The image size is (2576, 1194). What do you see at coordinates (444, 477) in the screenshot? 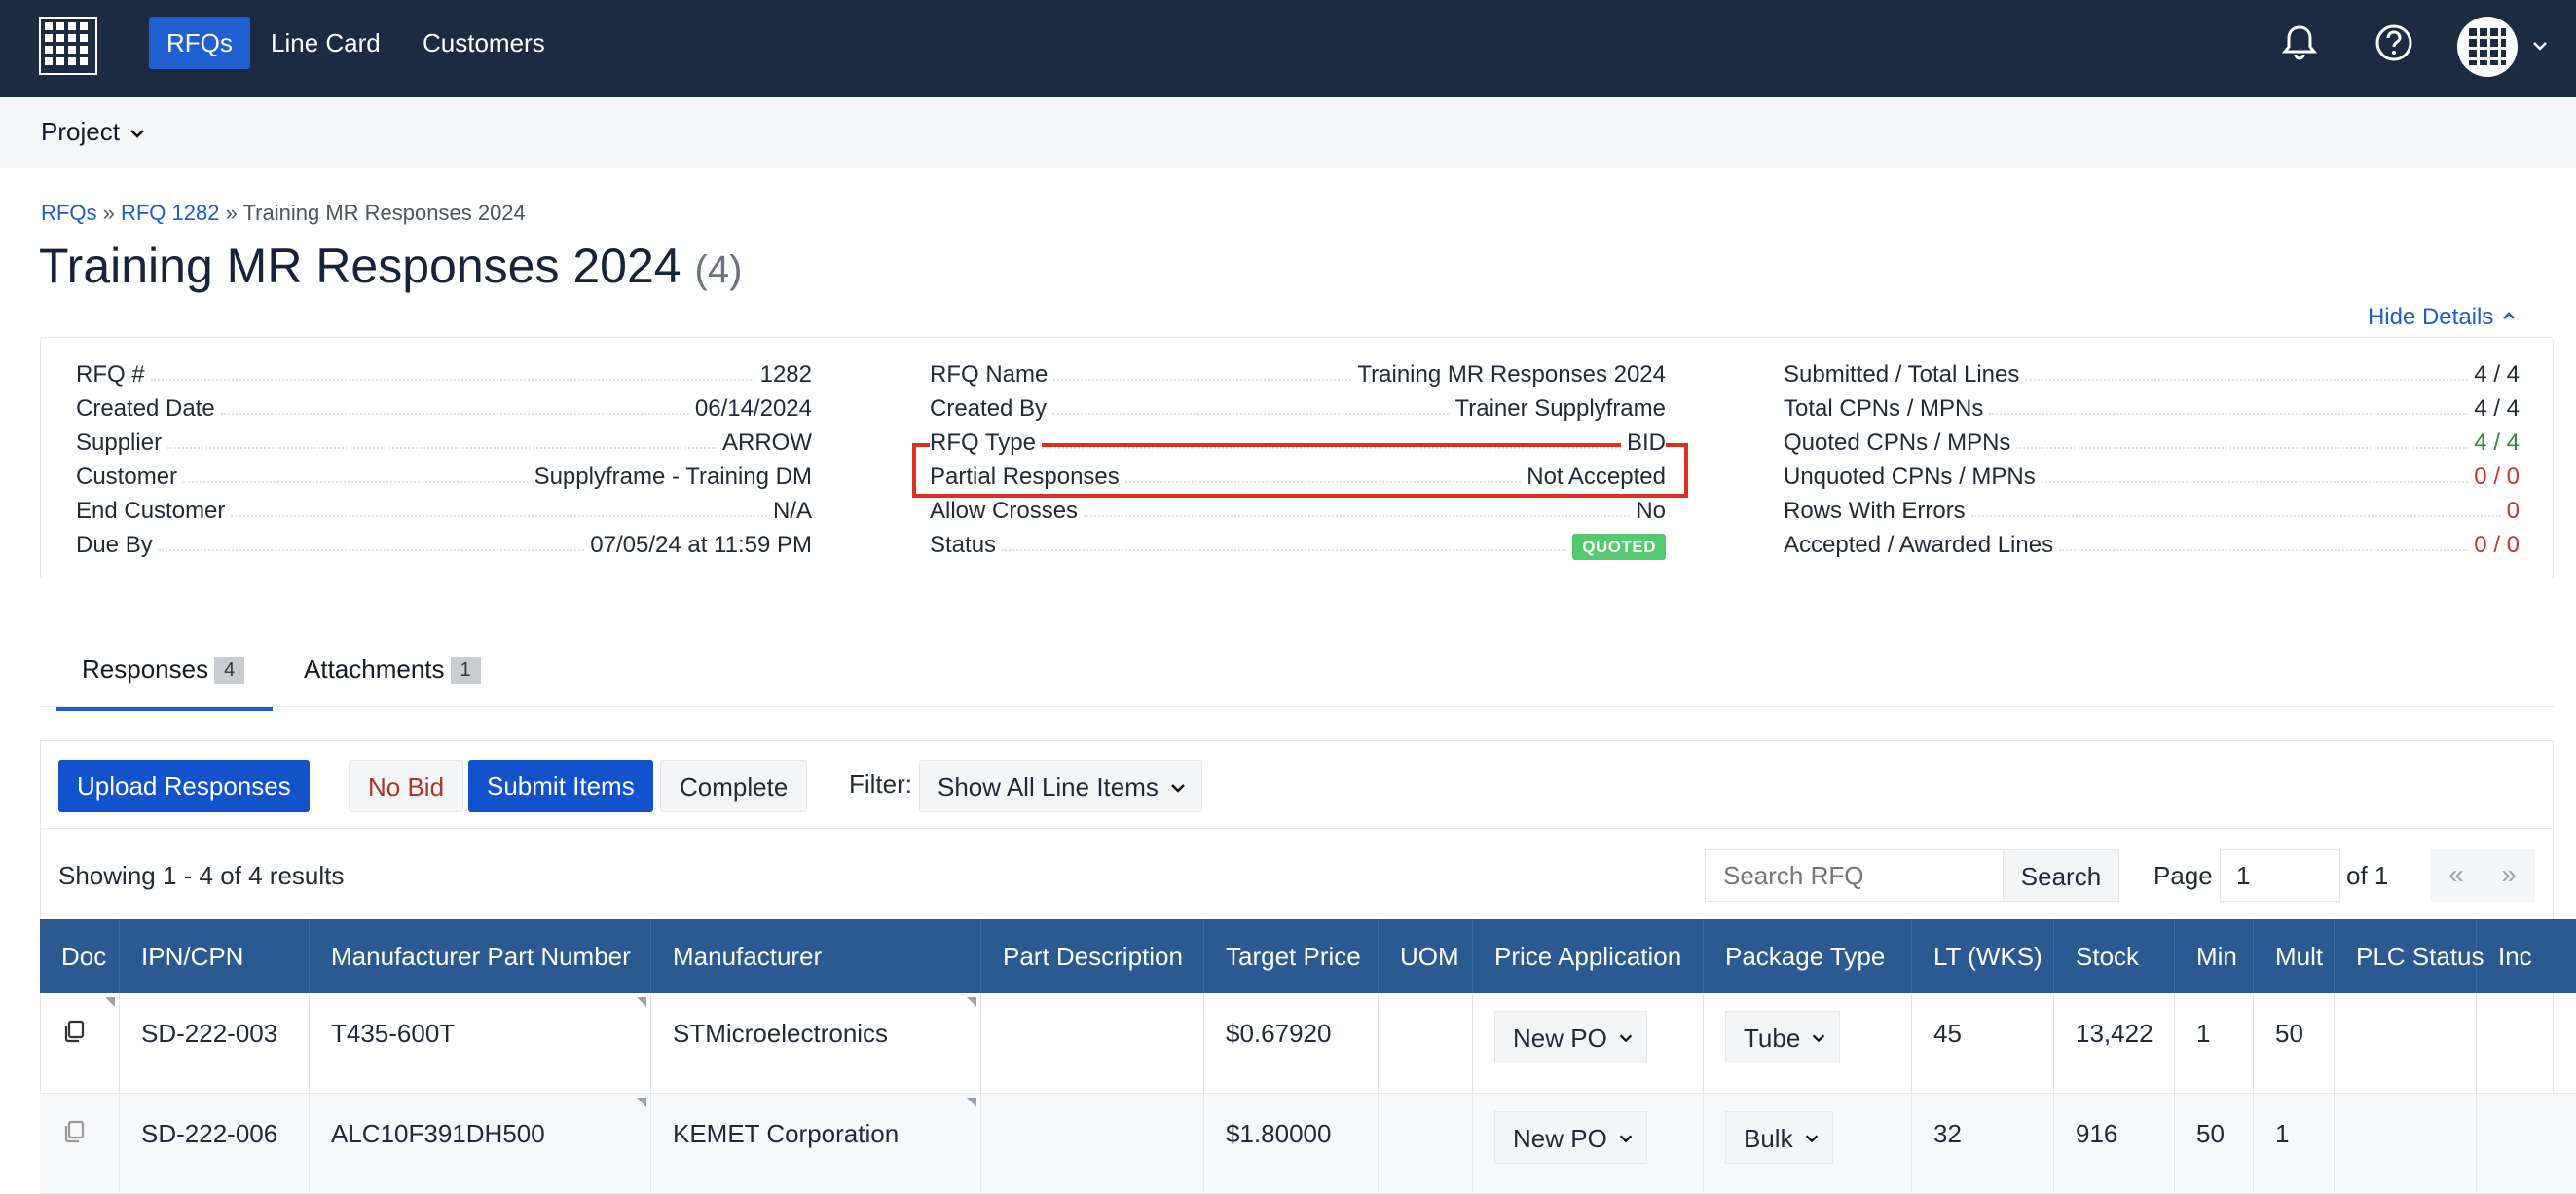
I see `detail-customer: Customer Supplyframe - Training DM` at bounding box center [444, 477].